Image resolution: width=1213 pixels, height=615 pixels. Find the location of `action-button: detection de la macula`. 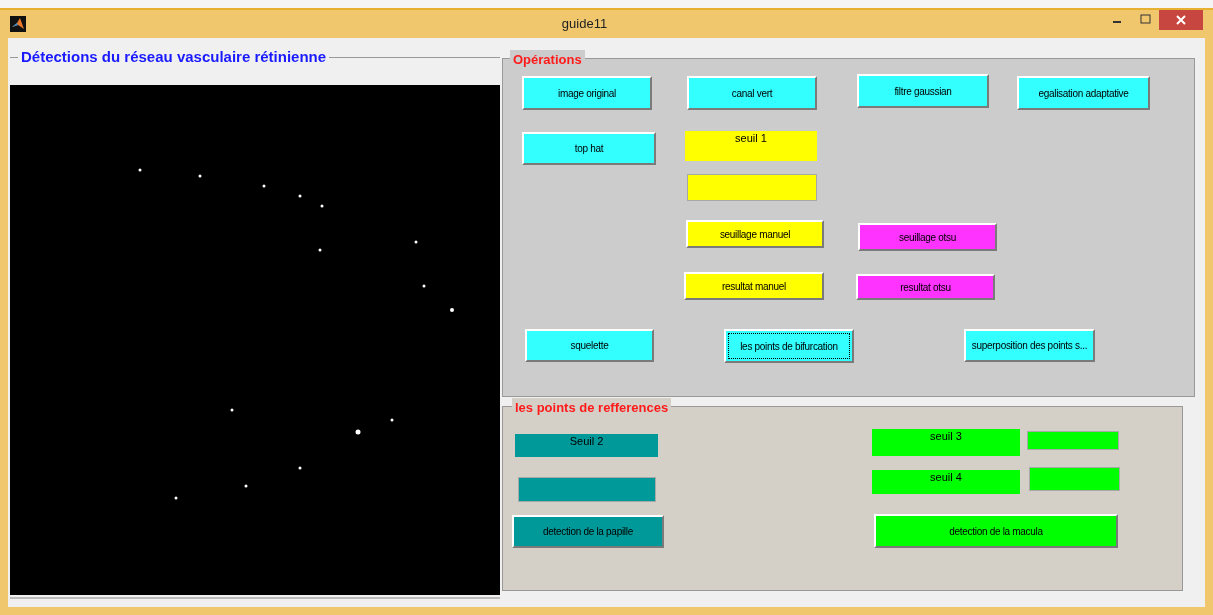

action-button: detection de la macula is located at coordinates (996, 531).